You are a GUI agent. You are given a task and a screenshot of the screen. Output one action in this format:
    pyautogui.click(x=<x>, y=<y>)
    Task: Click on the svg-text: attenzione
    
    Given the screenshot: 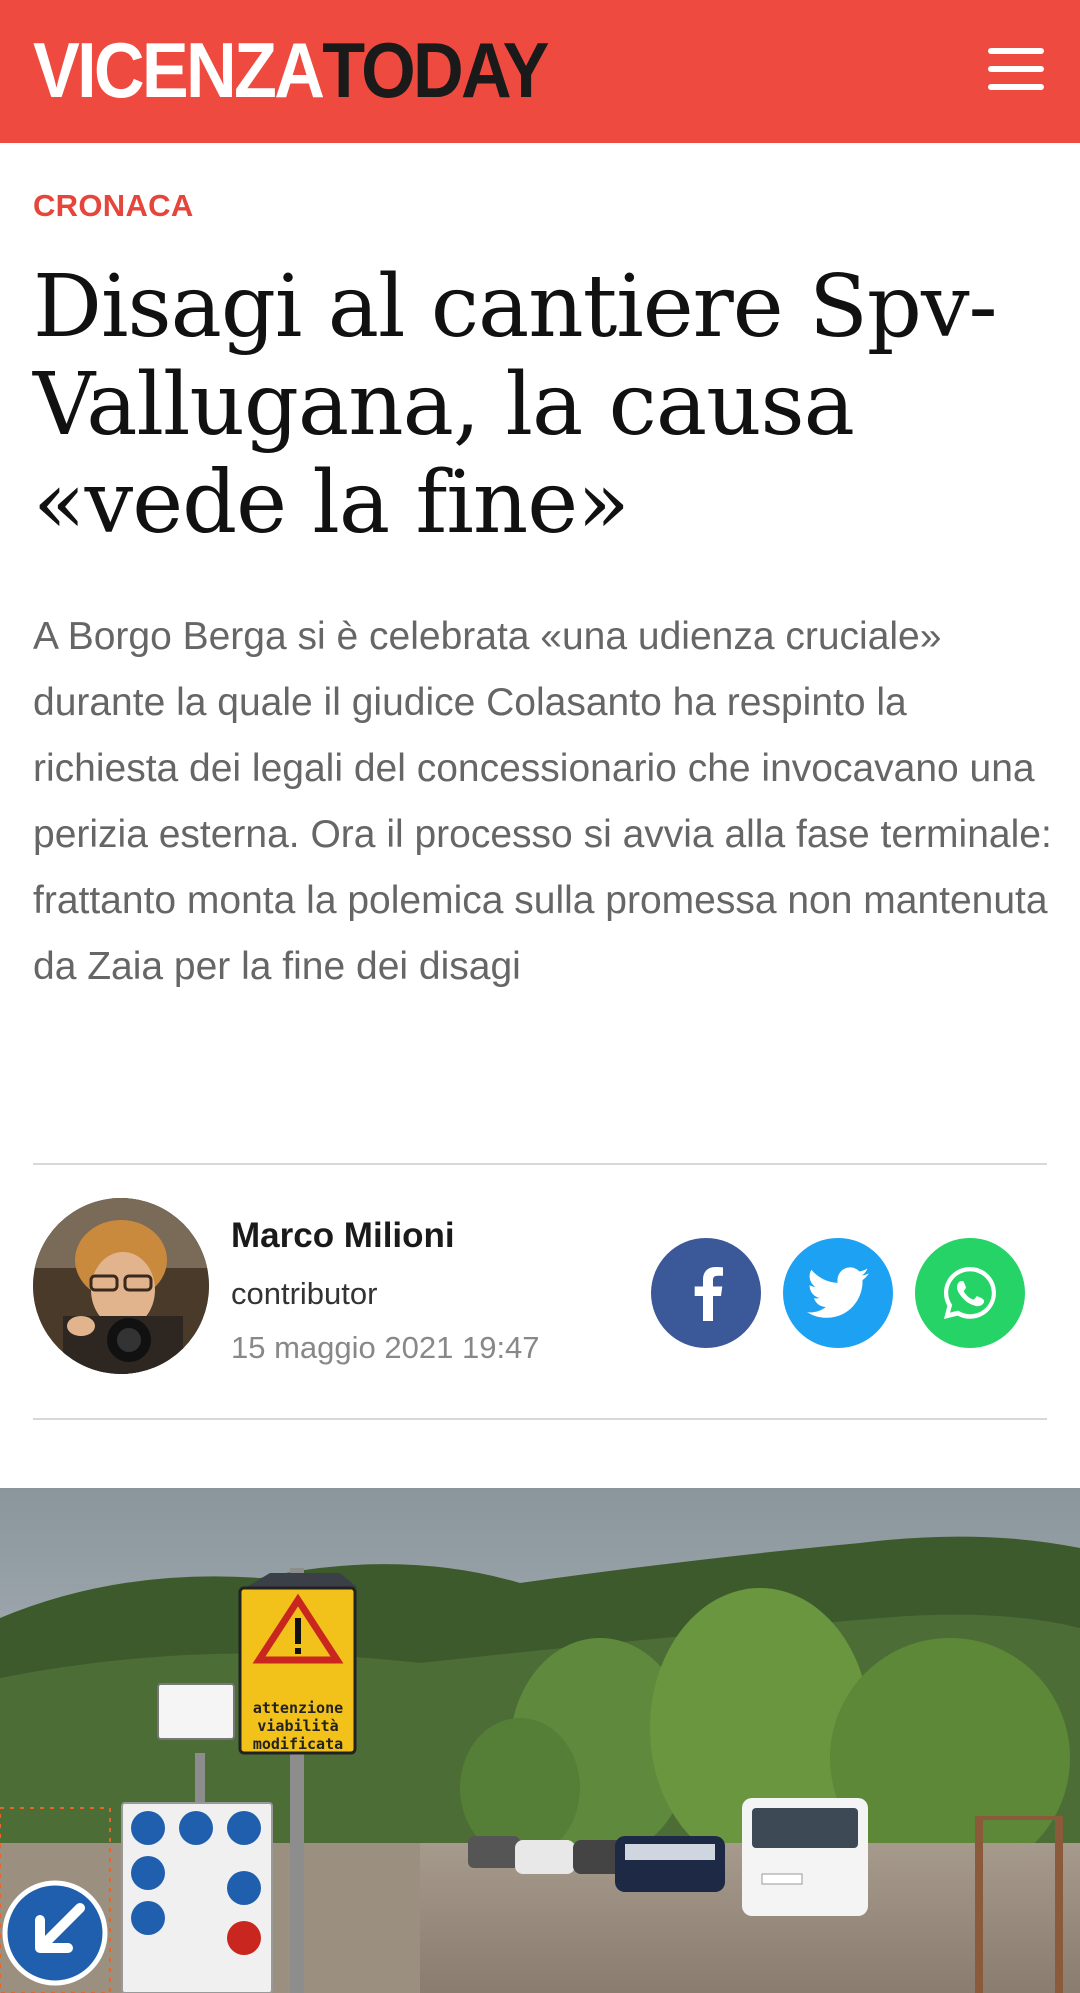 What is the action you would take?
    pyautogui.click(x=298, y=1708)
    